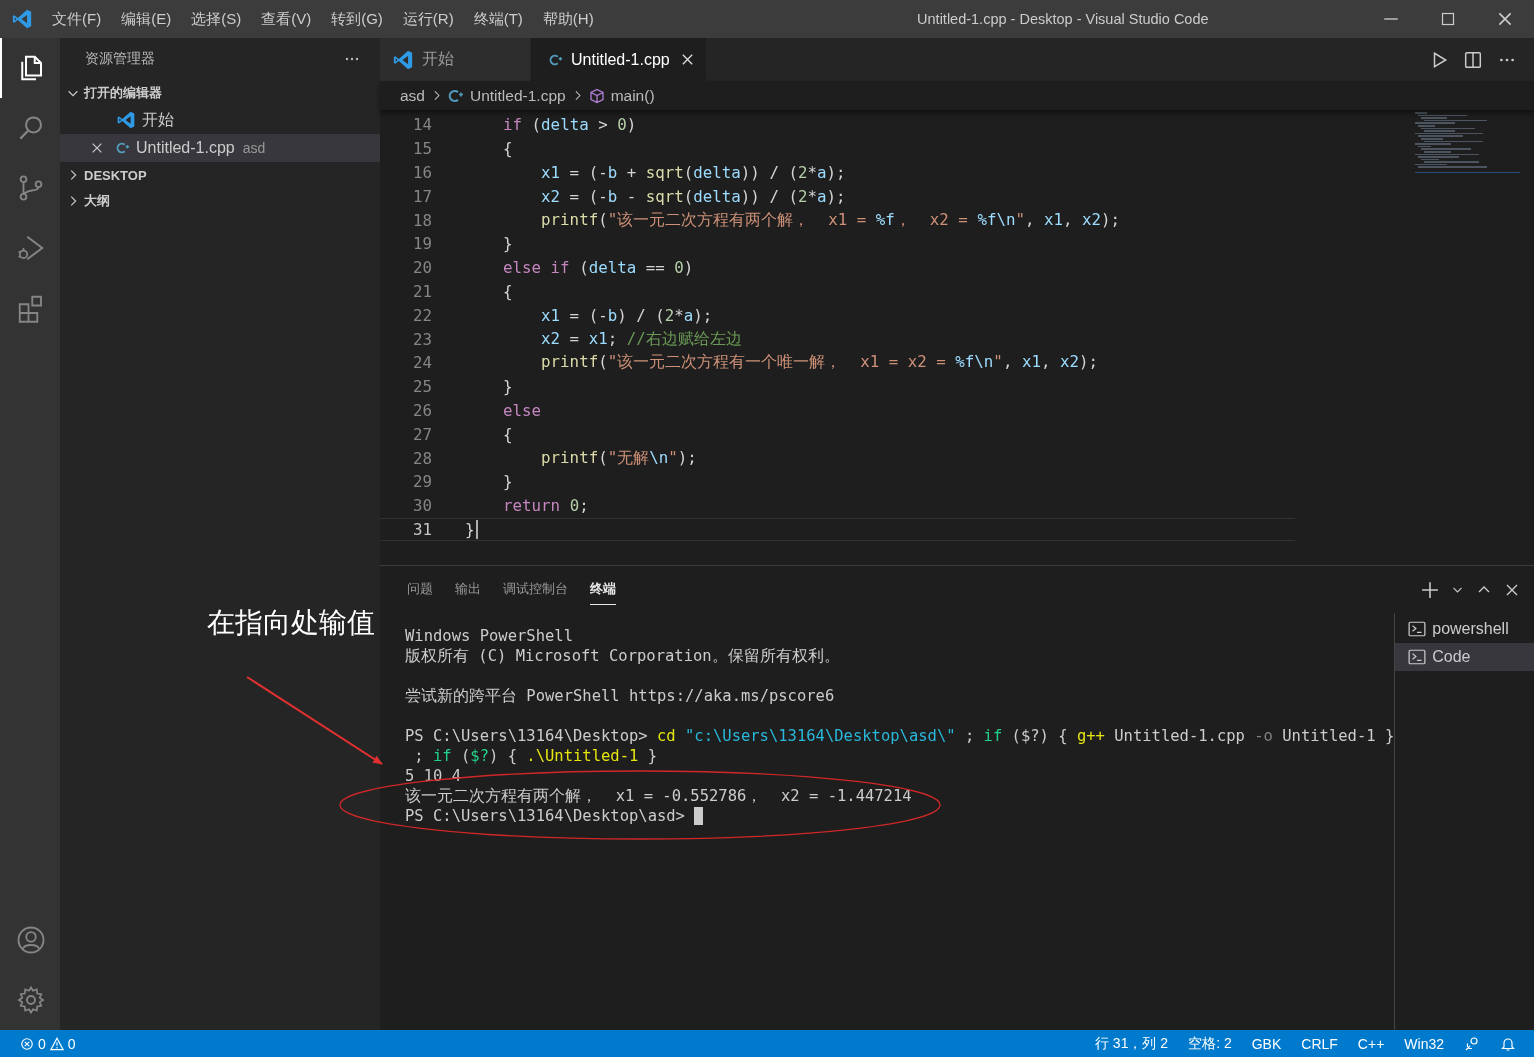  I want to click on menu-item: 终端(T), so click(498, 19).